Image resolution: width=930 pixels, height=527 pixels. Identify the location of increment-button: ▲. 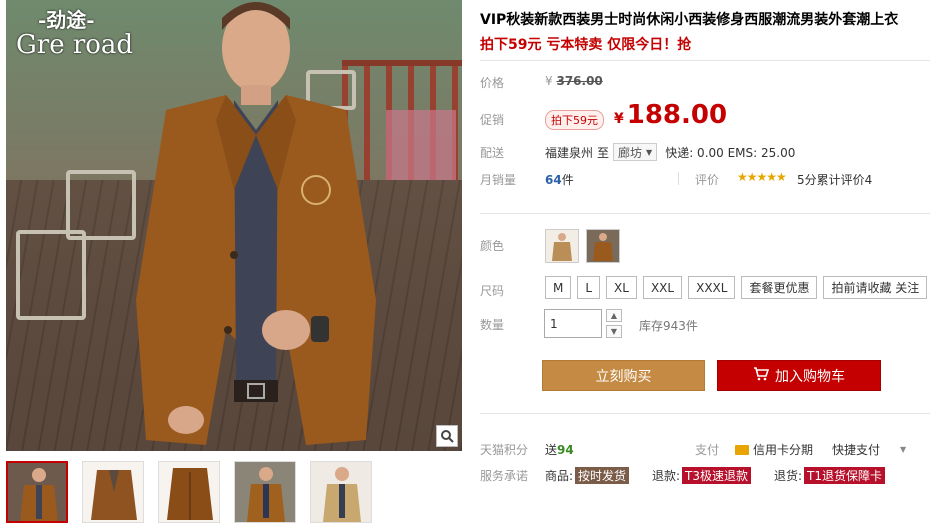
(614, 315).